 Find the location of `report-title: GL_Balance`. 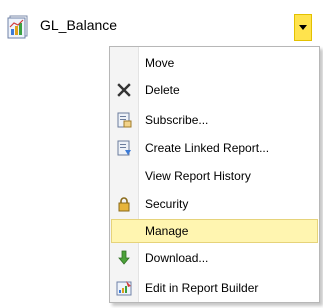

report-title: GL_Balance is located at coordinates (78, 25).